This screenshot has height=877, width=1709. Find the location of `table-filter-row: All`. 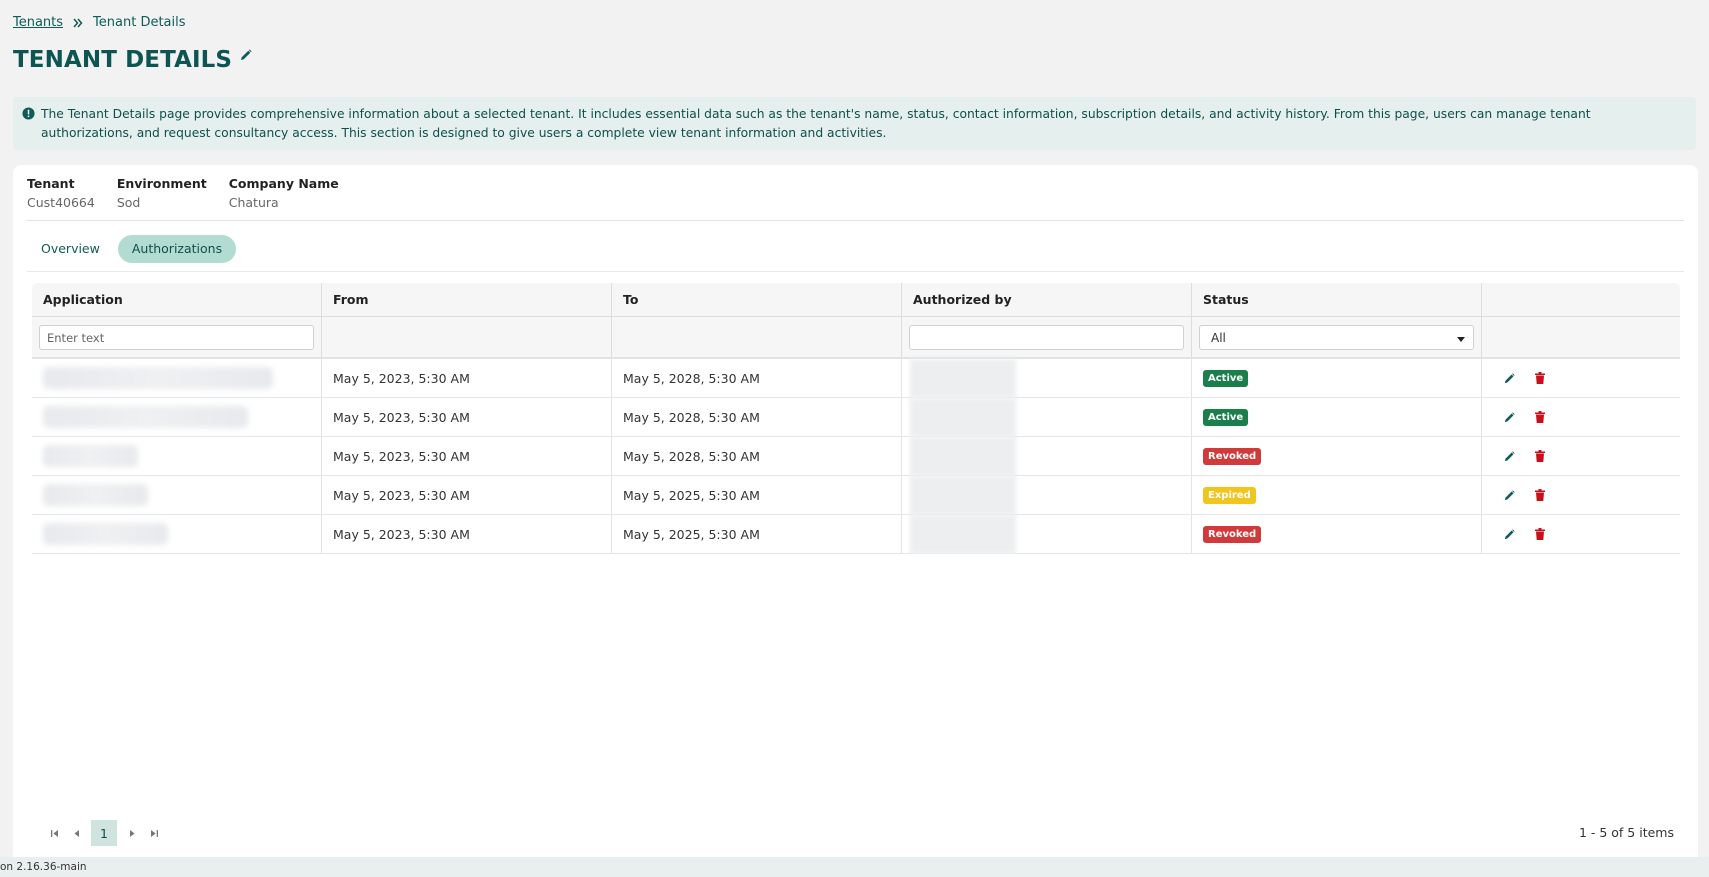

table-filter-row: All is located at coordinates (856, 338).